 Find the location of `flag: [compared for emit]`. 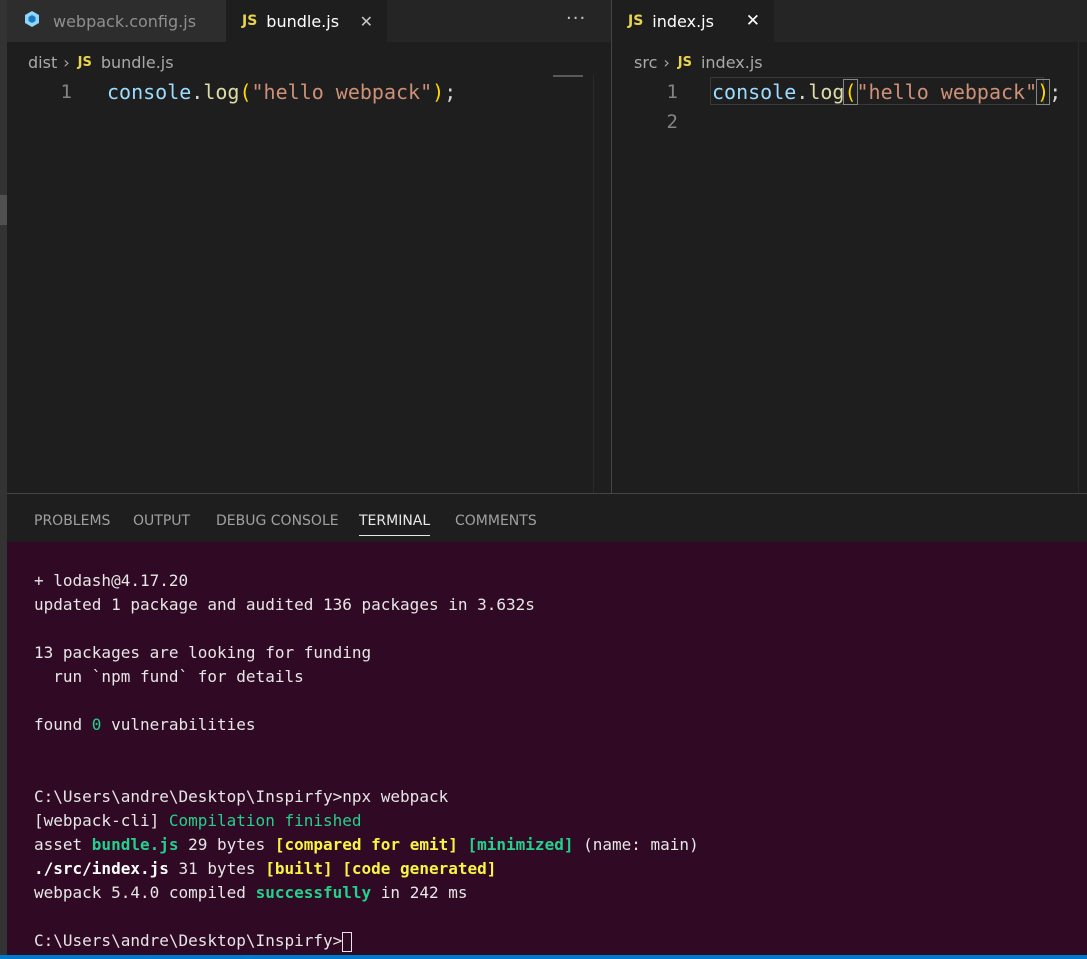

flag: [compared for emit] is located at coordinates (366, 844).